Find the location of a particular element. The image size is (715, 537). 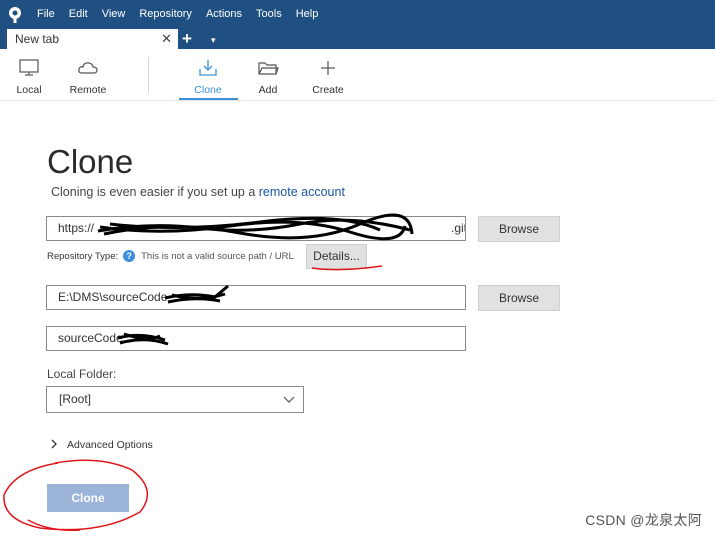

toolbar-clone-button: Clone is located at coordinates (208, 76).